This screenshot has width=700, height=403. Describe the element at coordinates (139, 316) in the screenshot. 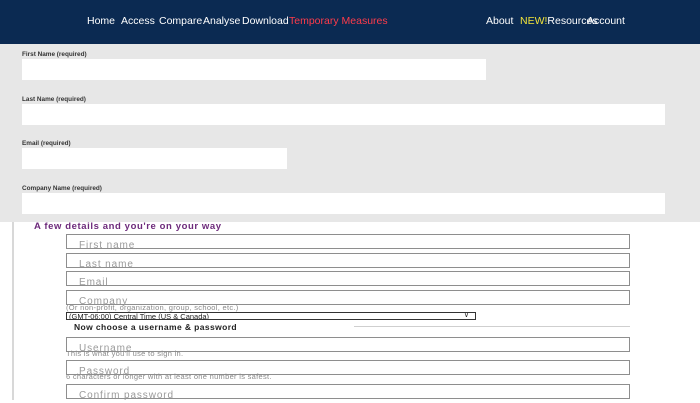

I see `timezone-value: (GMT-06:00) Central Time (US & Canada)` at that location.